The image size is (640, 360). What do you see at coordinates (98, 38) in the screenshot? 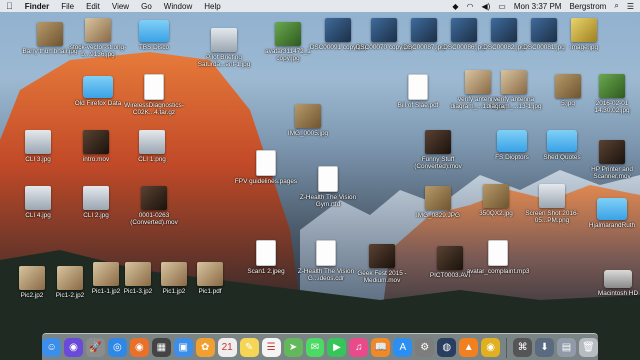
I see `desktop-file-icon: stock-vector-strong-b...9136.jpg` at bounding box center [98, 38].